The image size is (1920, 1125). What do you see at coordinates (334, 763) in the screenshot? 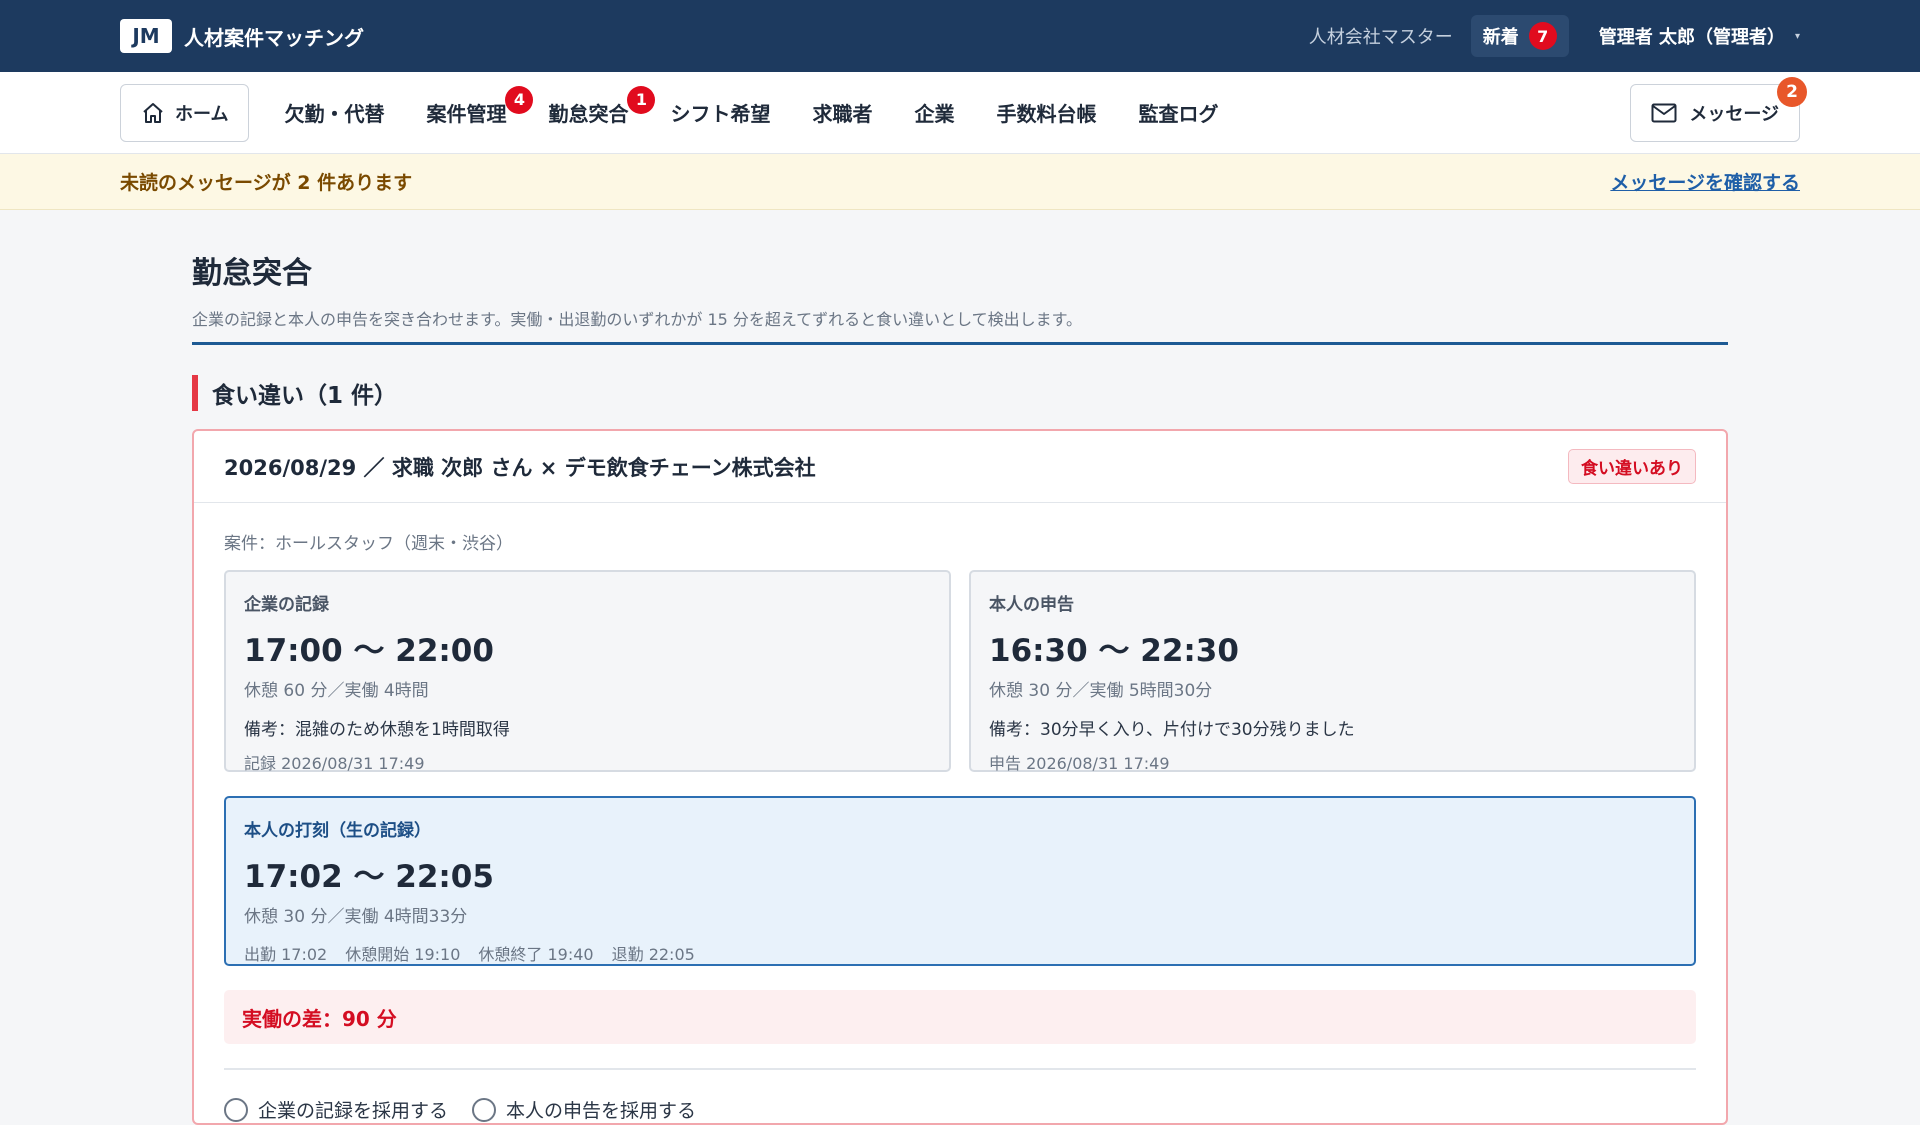
I see `company-record-stamp: 記録 2026/08/31 17:49` at bounding box center [334, 763].